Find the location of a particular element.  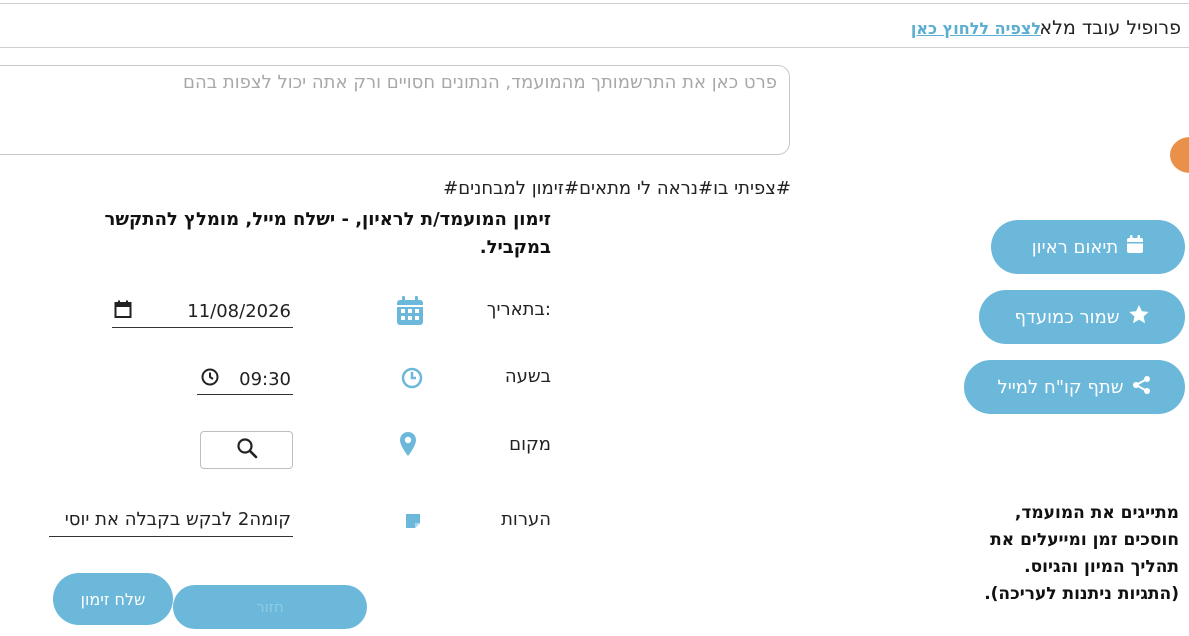

search-icon is located at coordinates (247, 450).